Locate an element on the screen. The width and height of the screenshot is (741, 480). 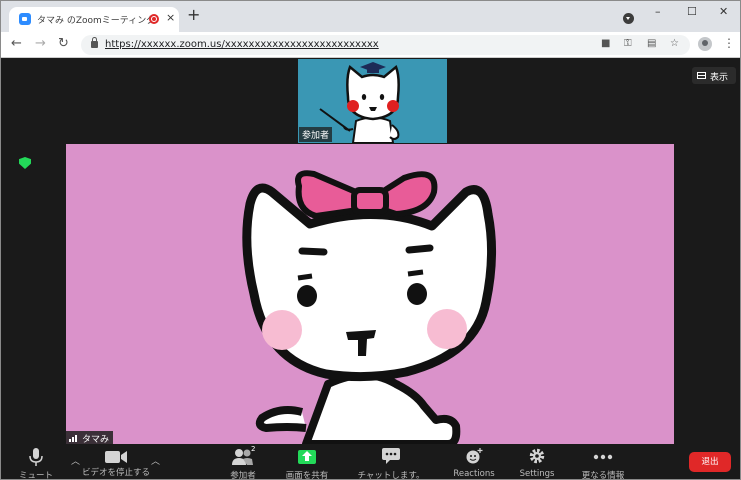
view-button-label: 表示 is located at coordinates (719, 78).